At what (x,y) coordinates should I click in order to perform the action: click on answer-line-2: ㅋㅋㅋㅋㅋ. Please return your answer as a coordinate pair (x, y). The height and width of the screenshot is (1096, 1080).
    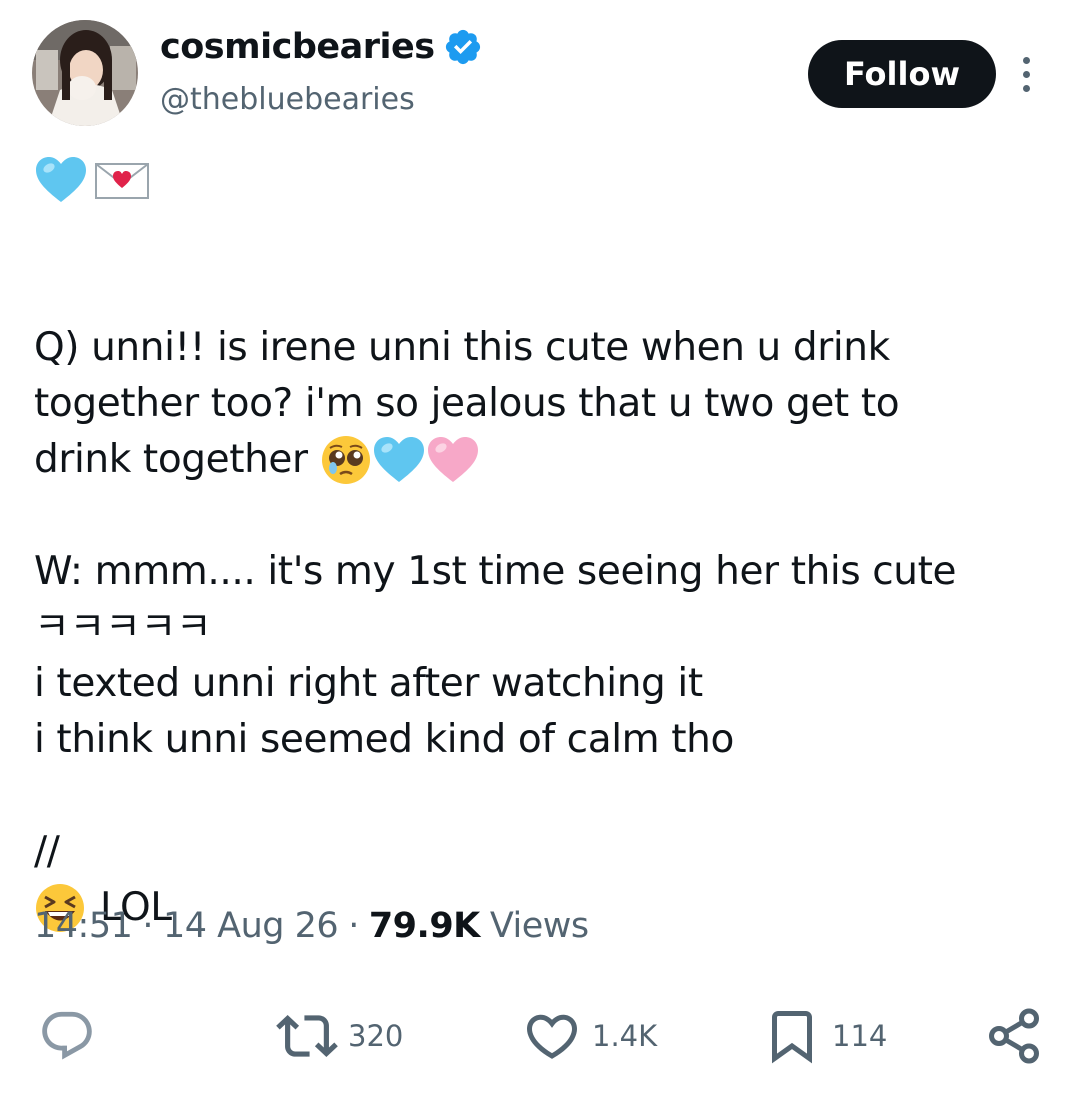
    Looking at the image, I should click on (123, 627).